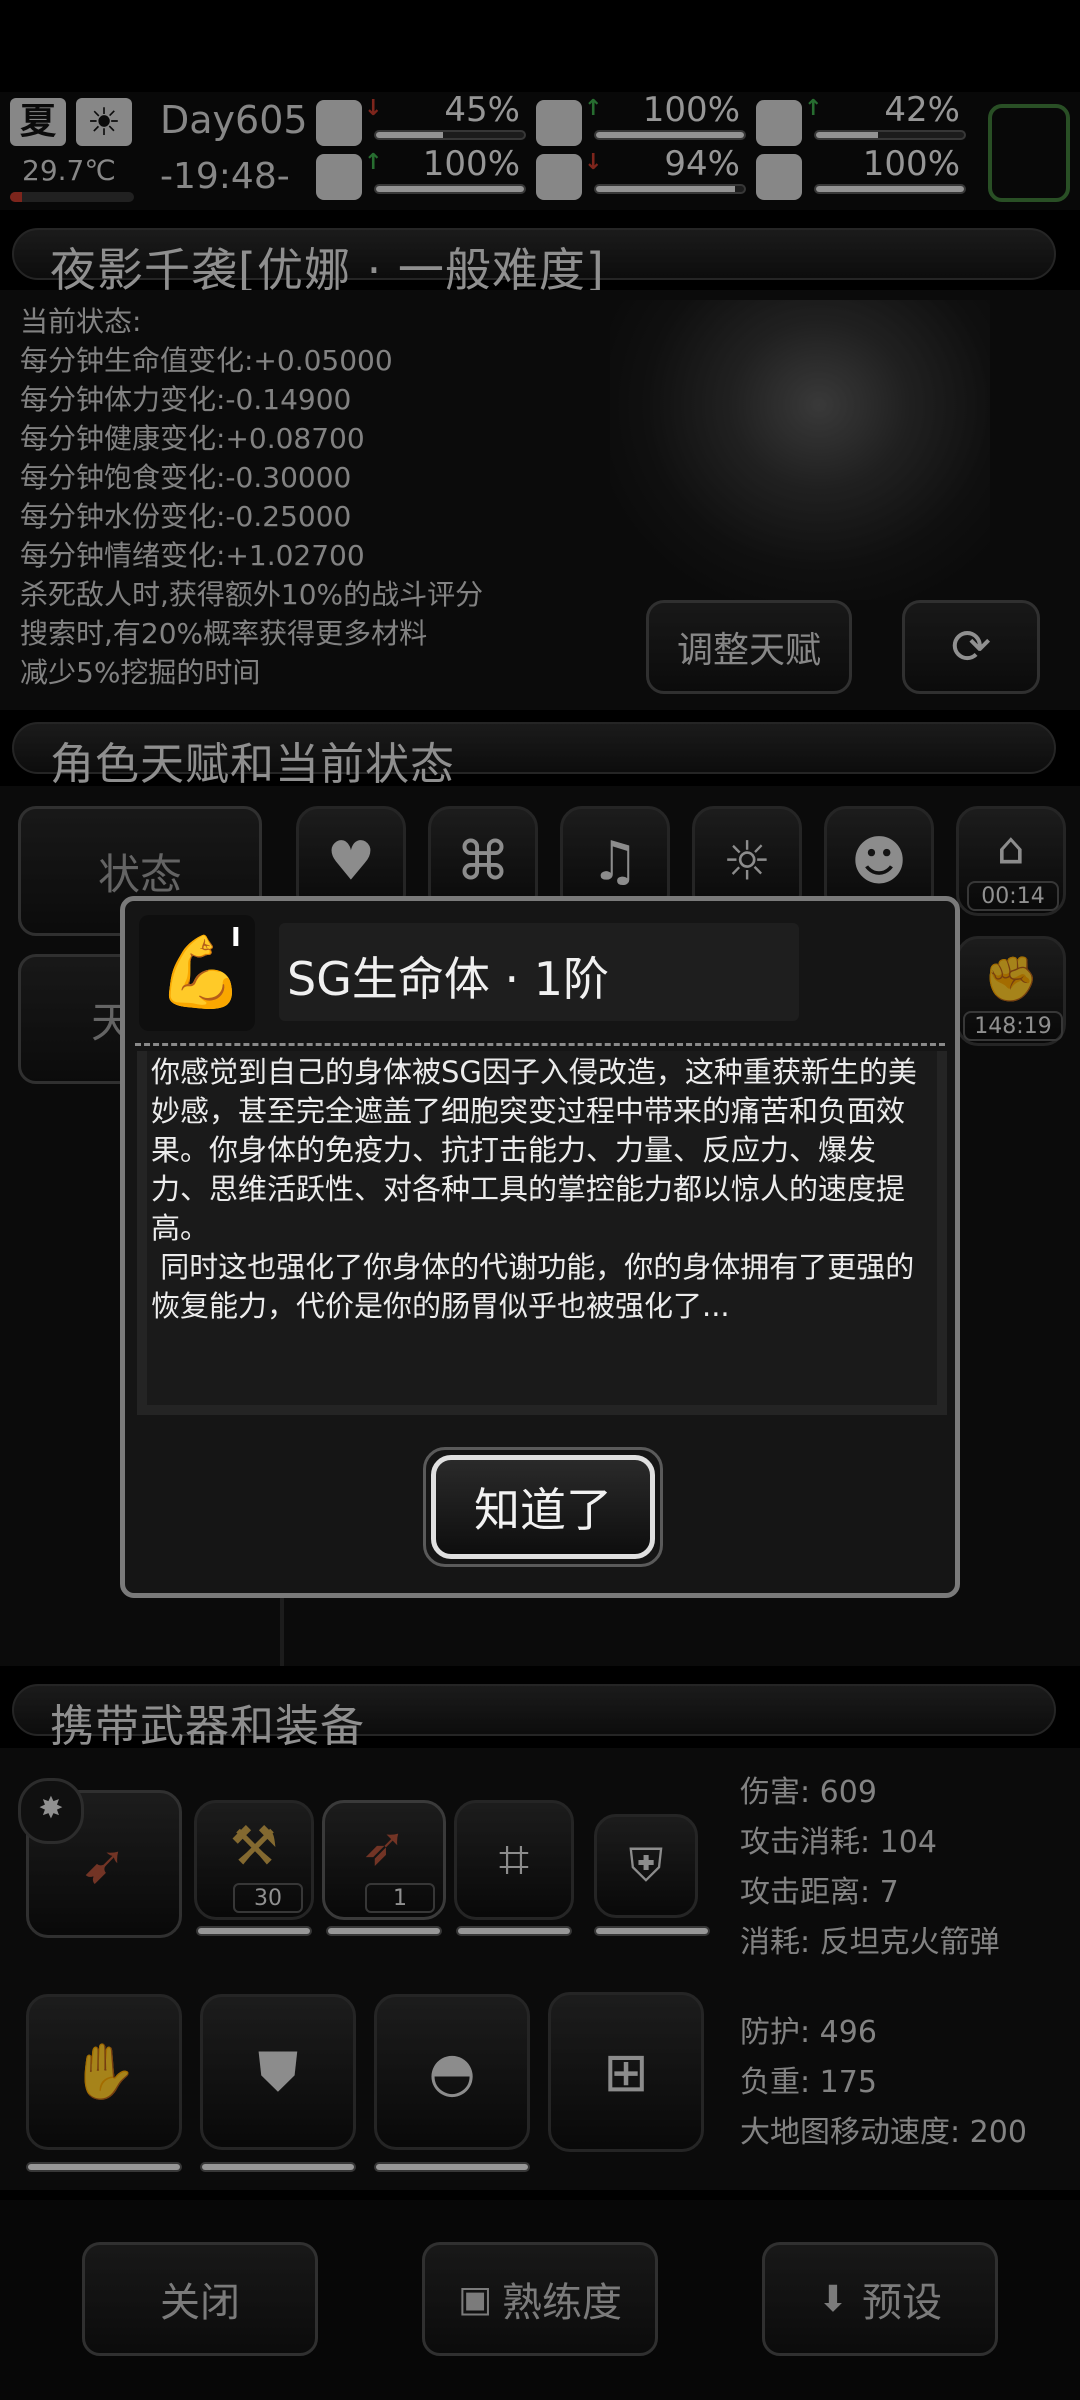 The height and width of the screenshot is (2400, 1080). I want to click on talent-icon-frame: 💪 I, so click(197, 973).